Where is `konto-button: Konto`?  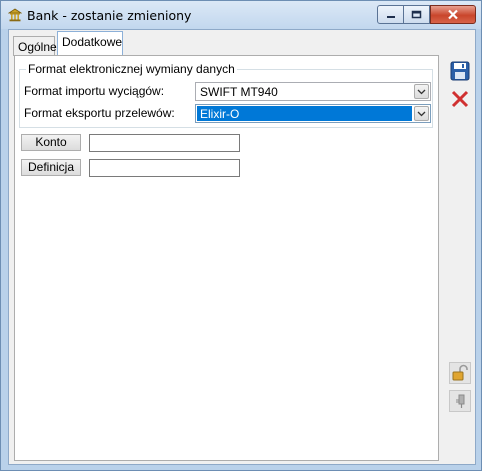
konto-button: Konto is located at coordinates (51, 142).